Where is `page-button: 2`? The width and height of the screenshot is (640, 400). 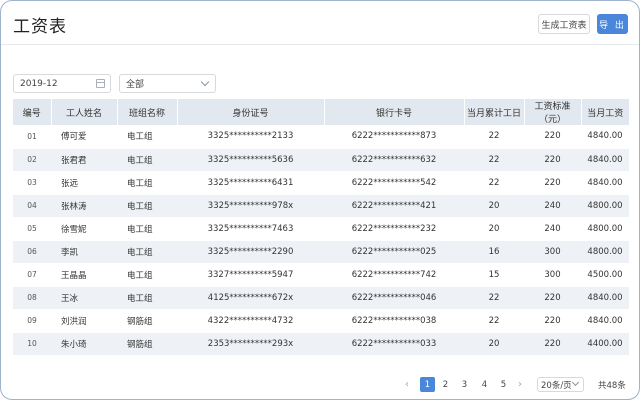
page-button: 2 is located at coordinates (445, 384).